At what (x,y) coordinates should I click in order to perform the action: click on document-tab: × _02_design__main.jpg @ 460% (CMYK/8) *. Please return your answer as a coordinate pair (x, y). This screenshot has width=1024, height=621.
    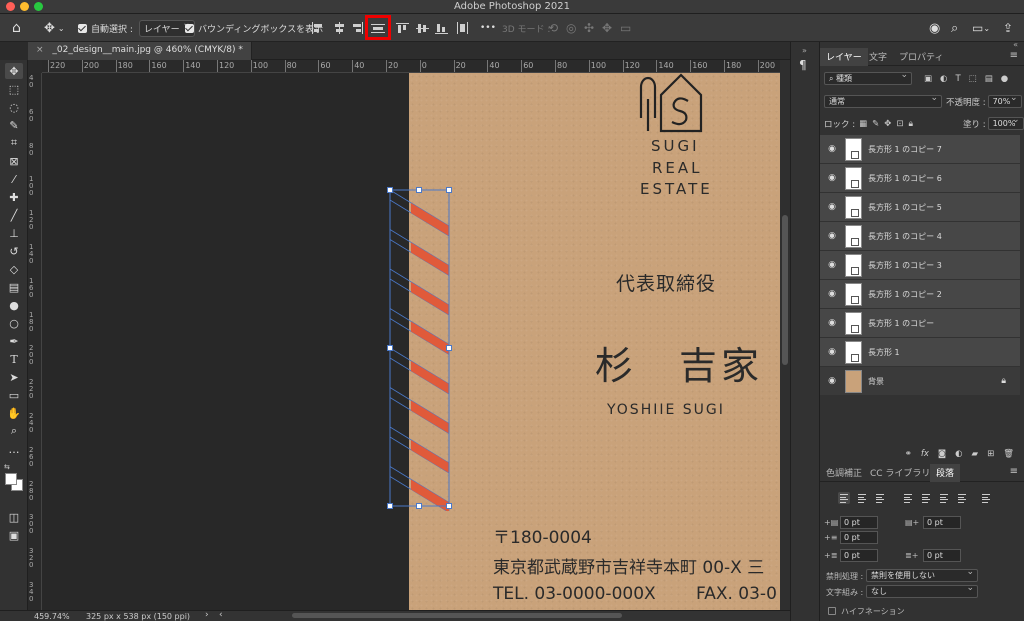
    Looking at the image, I should click on (140, 51).